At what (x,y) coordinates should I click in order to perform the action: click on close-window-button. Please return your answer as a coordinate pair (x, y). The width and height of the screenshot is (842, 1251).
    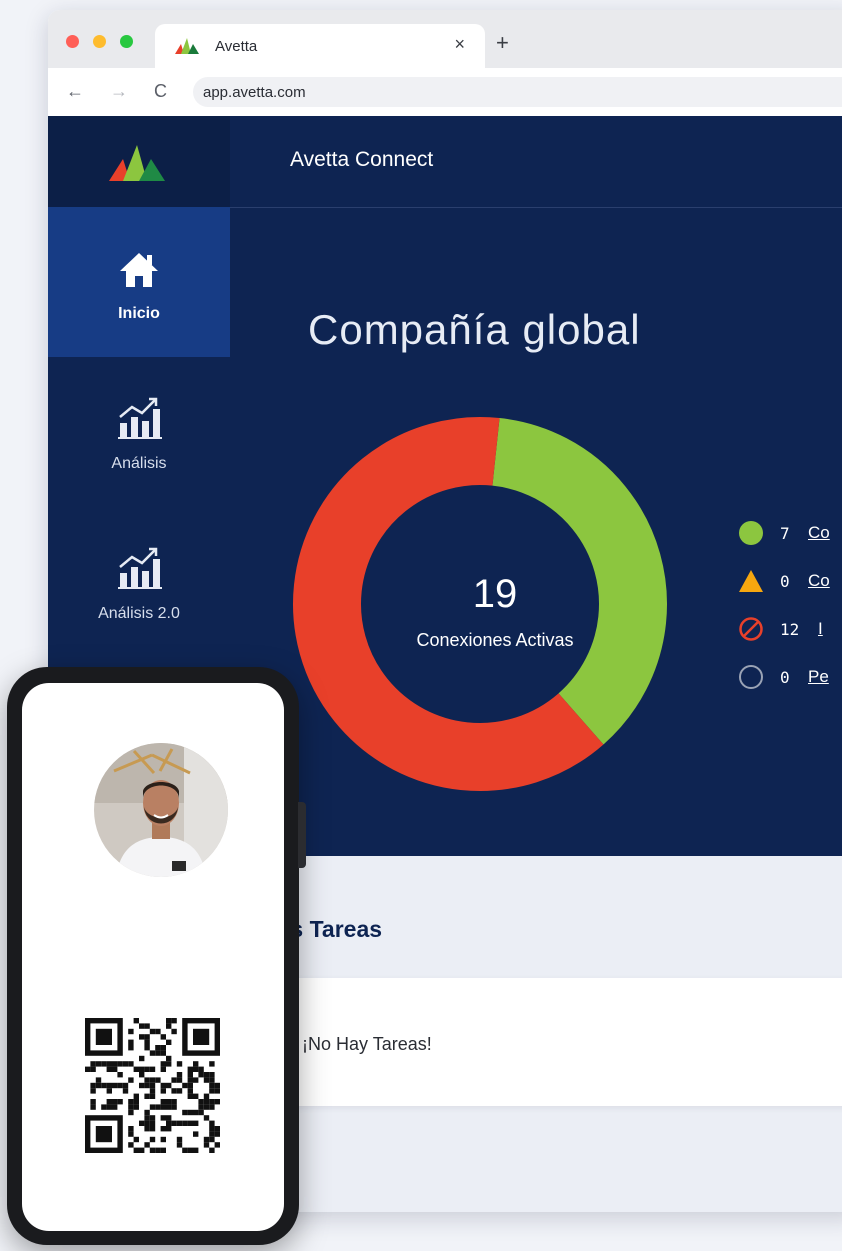
    Looking at the image, I should click on (72, 41).